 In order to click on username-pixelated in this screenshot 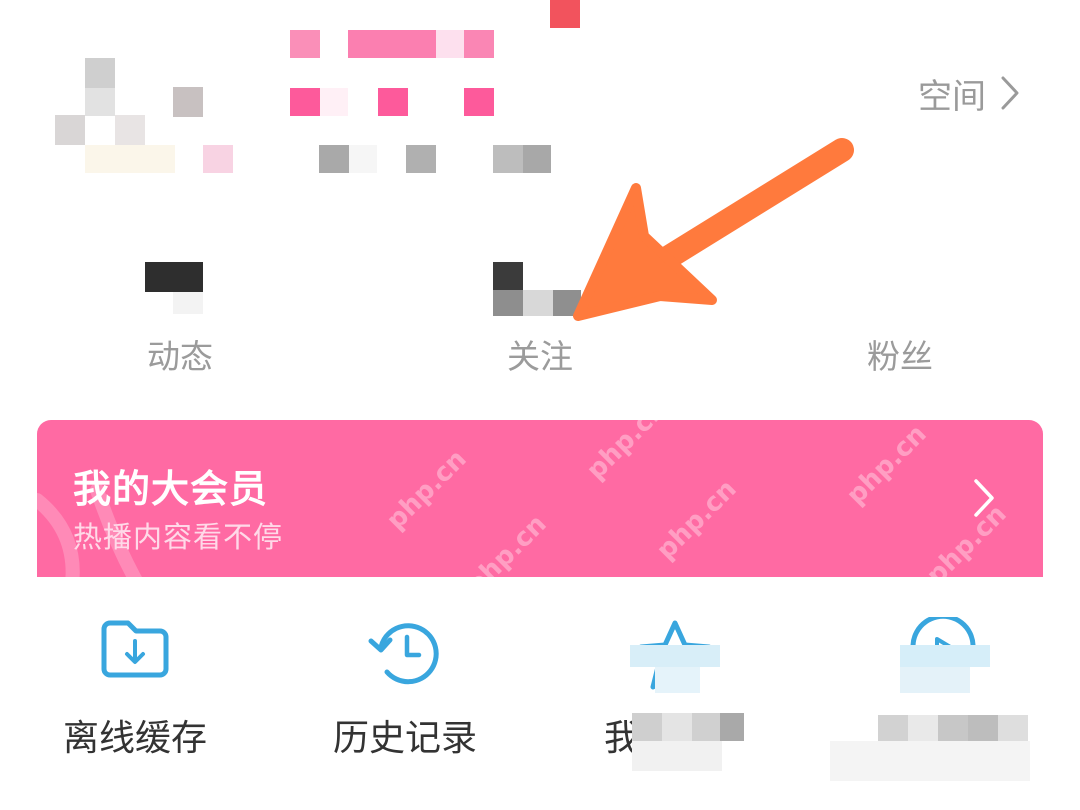, I will do `click(438, 90)`.